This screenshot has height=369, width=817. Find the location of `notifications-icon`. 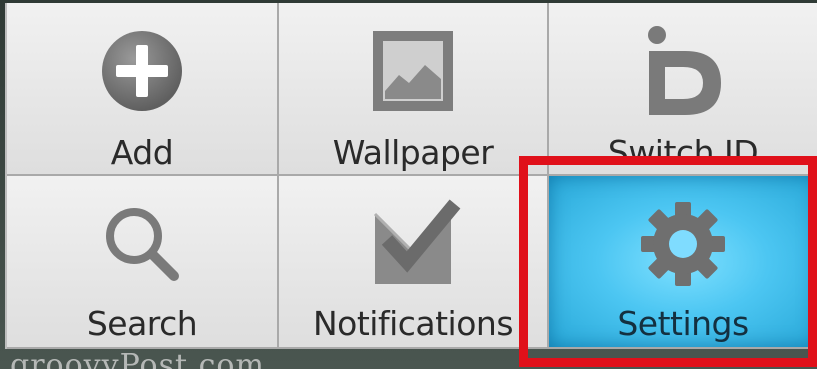

notifications-icon is located at coordinates (413, 244).